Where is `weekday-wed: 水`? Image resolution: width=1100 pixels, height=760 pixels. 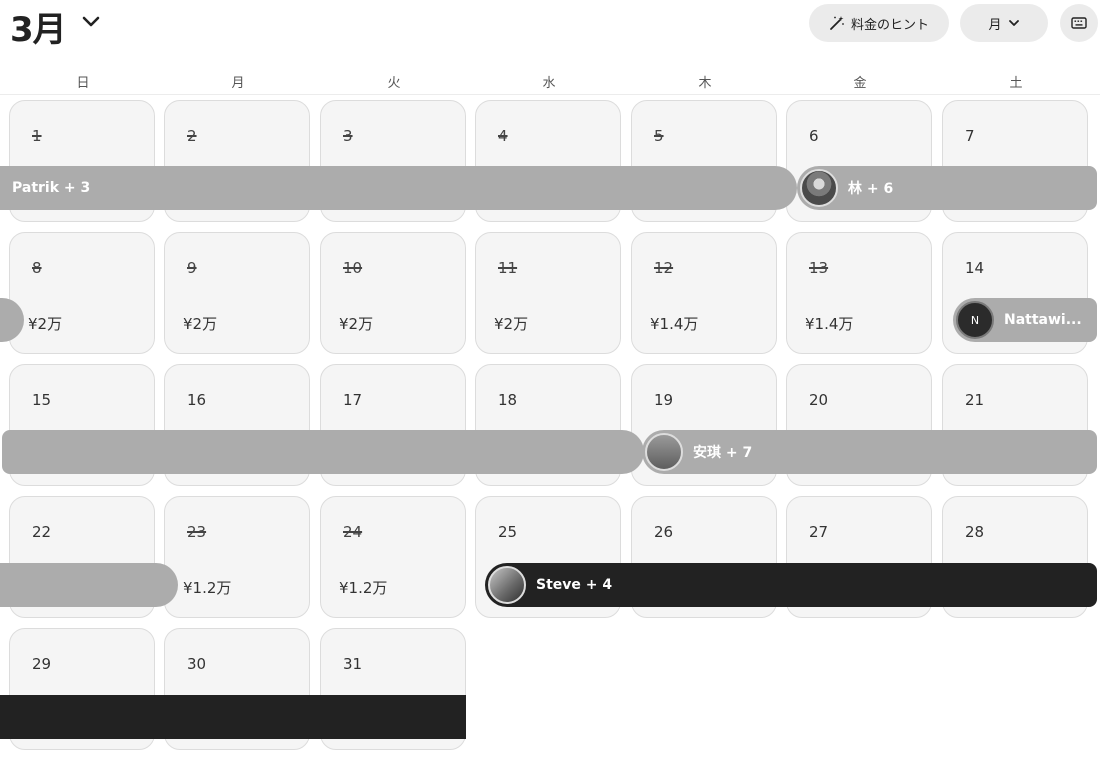
weekday-wed: 水 is located at coordinates (549, 83).